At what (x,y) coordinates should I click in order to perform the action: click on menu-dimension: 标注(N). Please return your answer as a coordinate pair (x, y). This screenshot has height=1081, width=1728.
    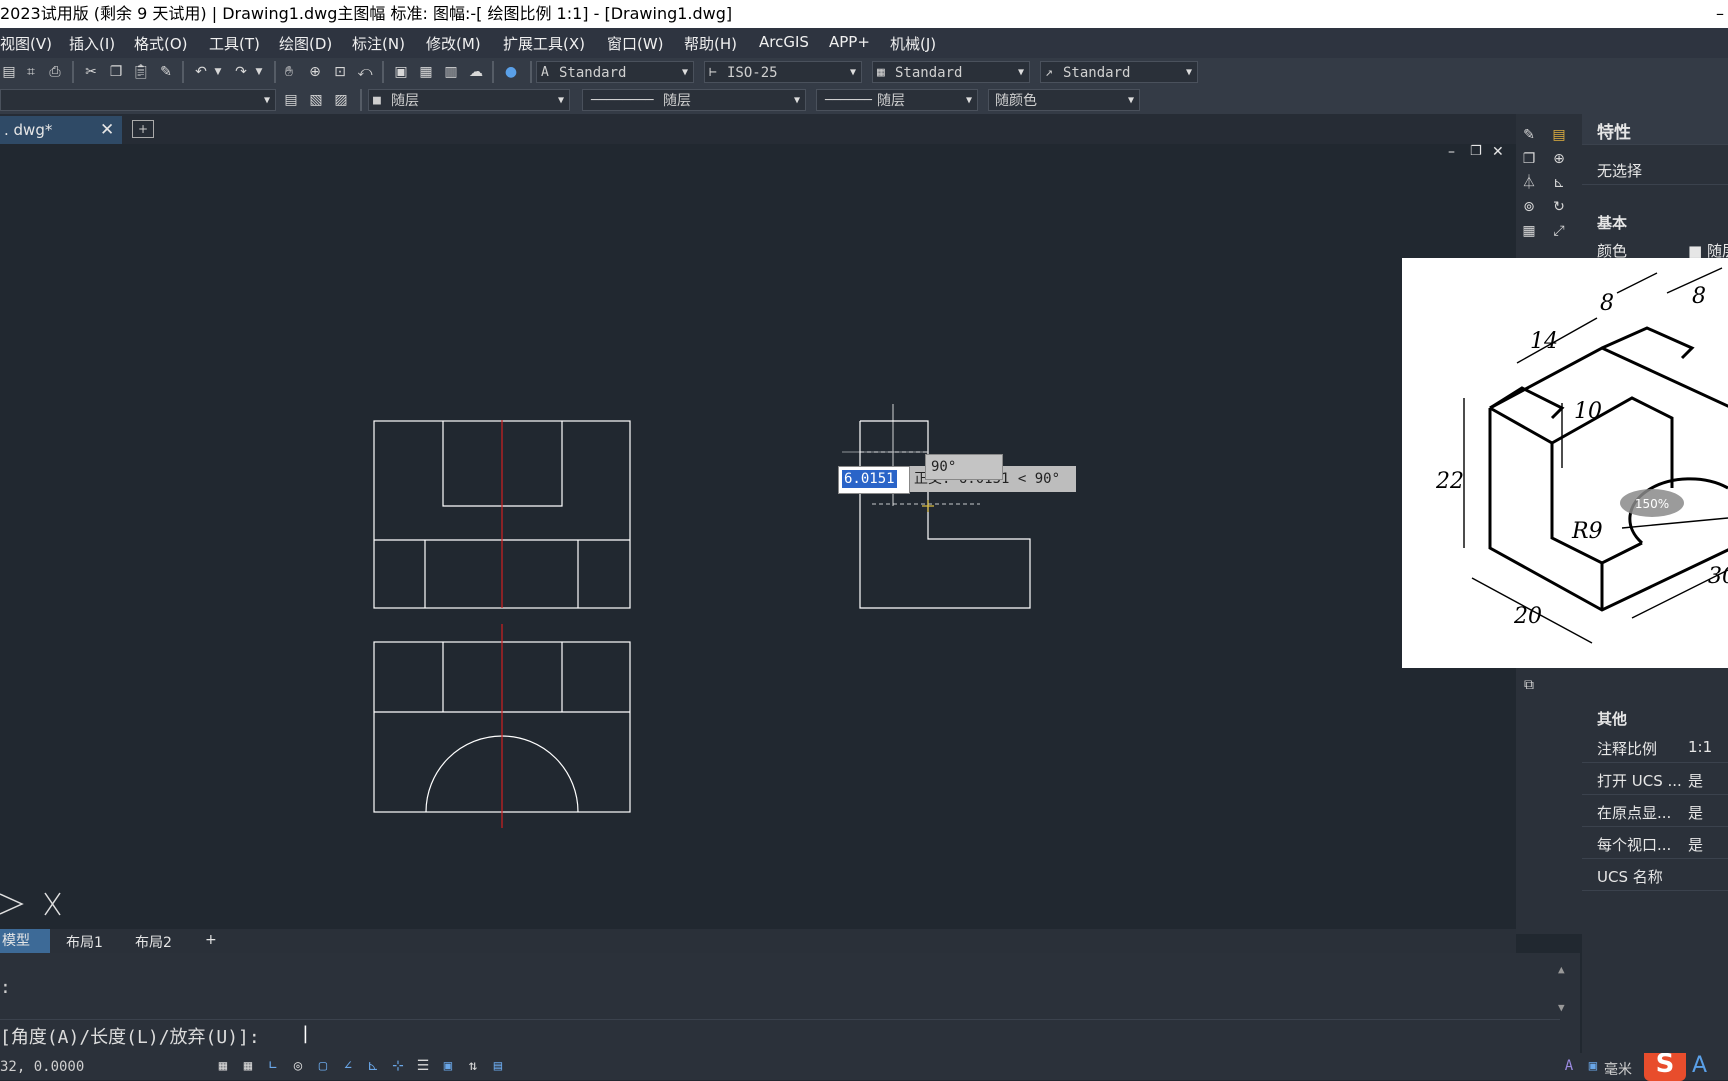
    Looking at the image, I should click on (378, 43).